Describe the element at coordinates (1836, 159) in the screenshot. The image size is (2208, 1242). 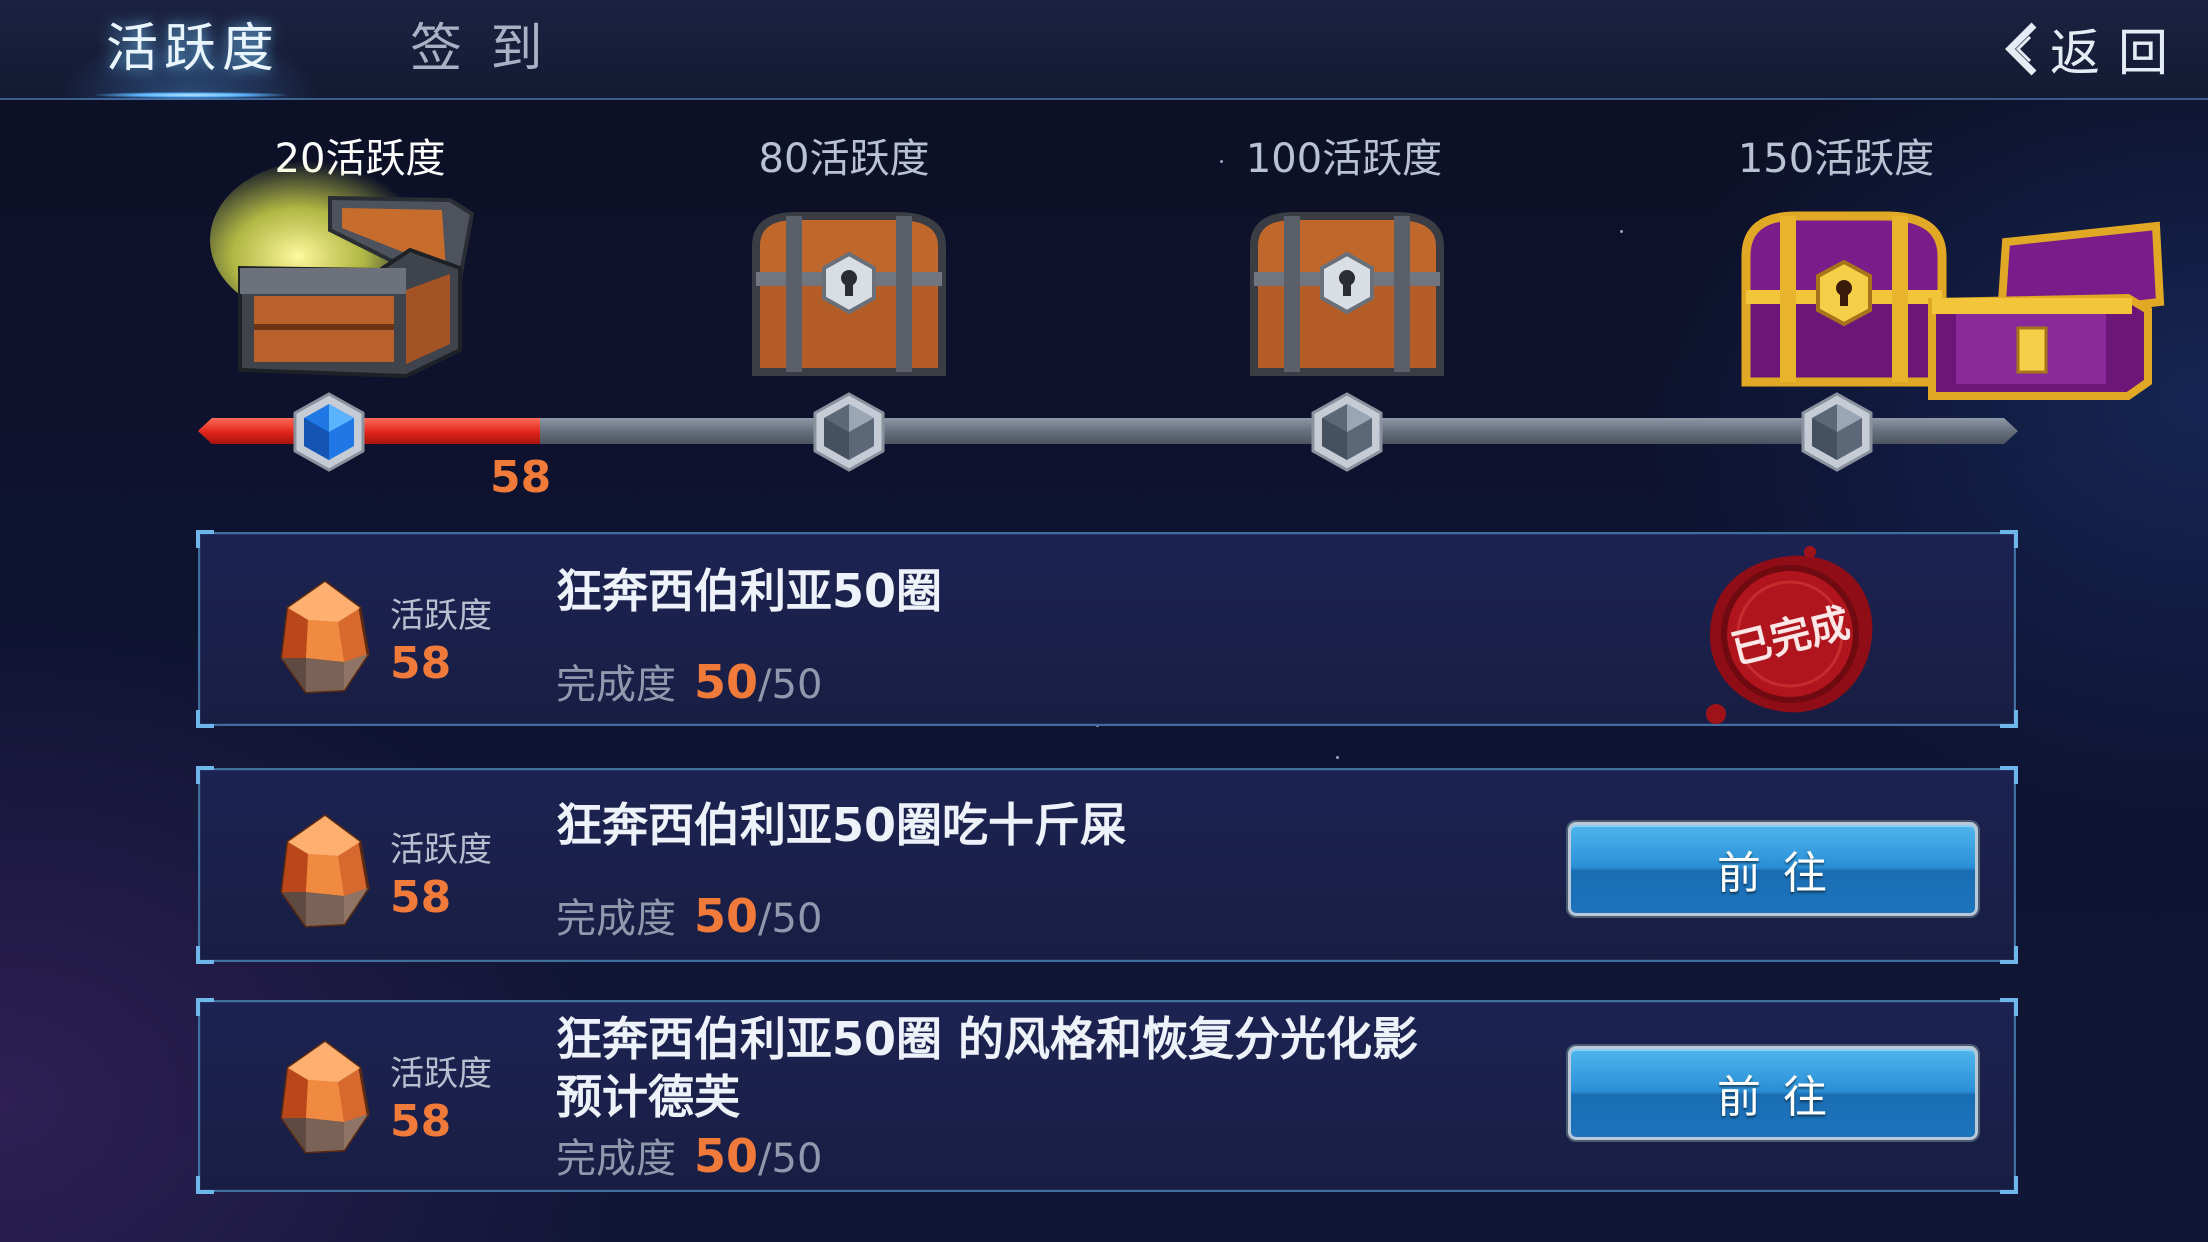
I see `milestone-label-150: 150活跃度` at that location.